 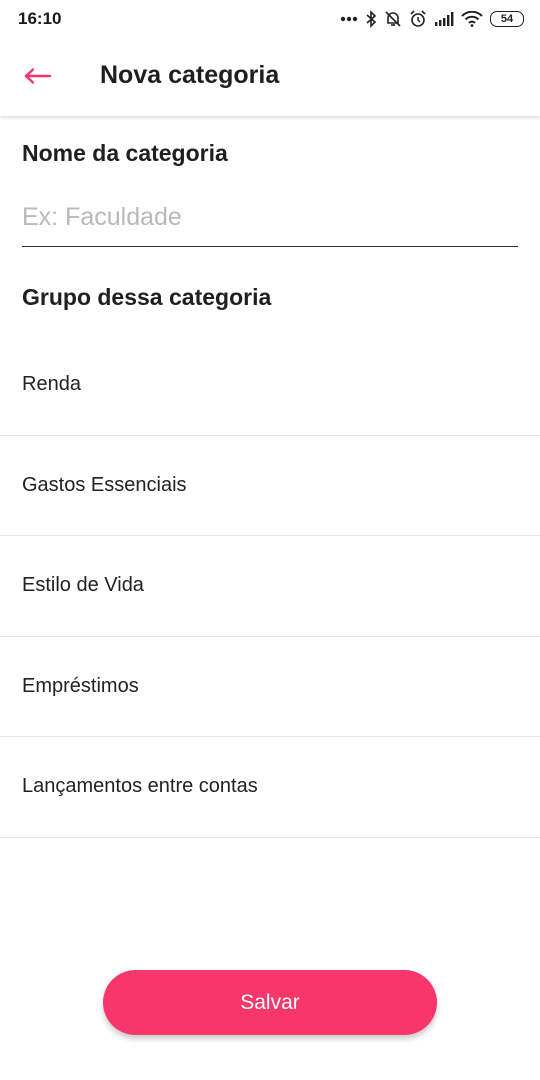 What do you see at coordinates (270, 486) in the screenshot?
I see `group-option-gastos-essenciais: Gastos Essenciais` at bounding box center [270, 486].